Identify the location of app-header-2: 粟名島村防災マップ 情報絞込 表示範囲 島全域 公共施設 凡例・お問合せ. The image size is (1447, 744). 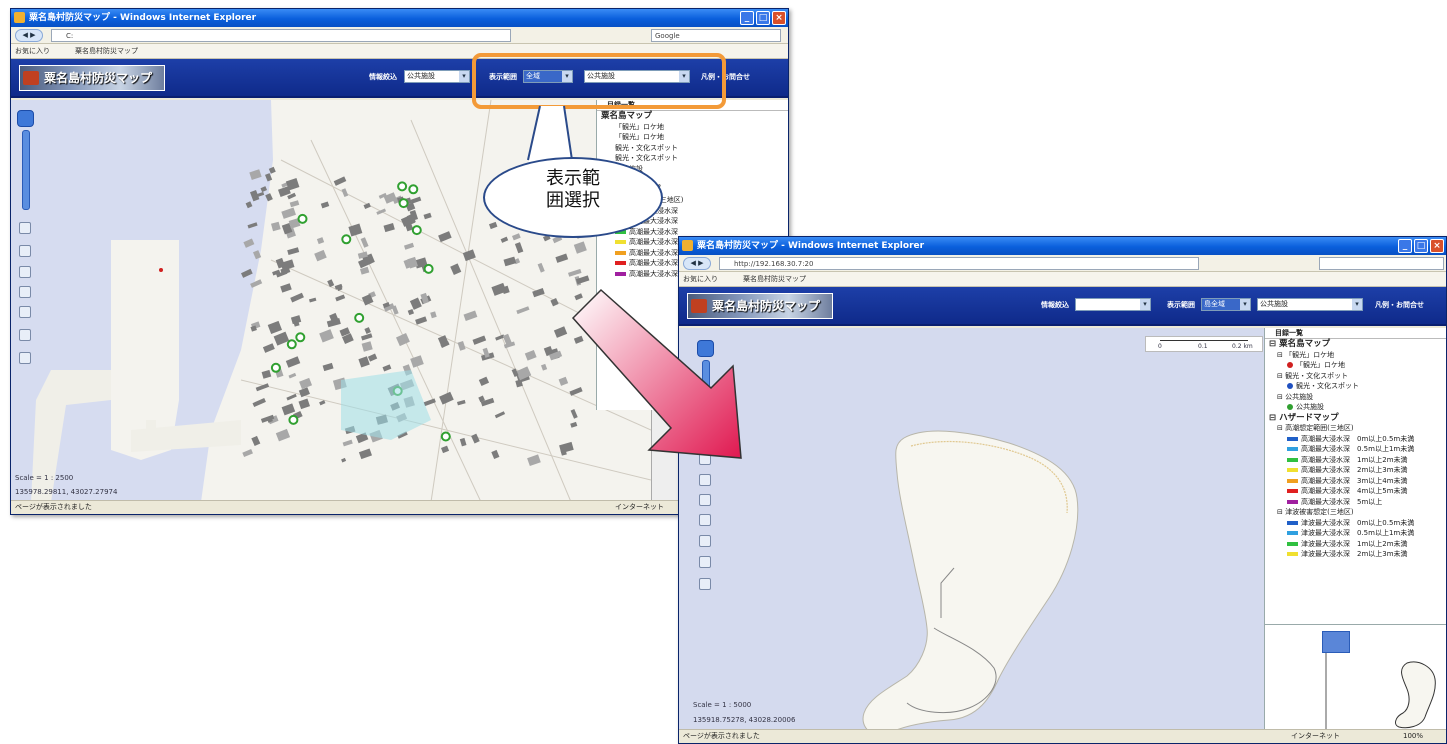
(1062, 306).